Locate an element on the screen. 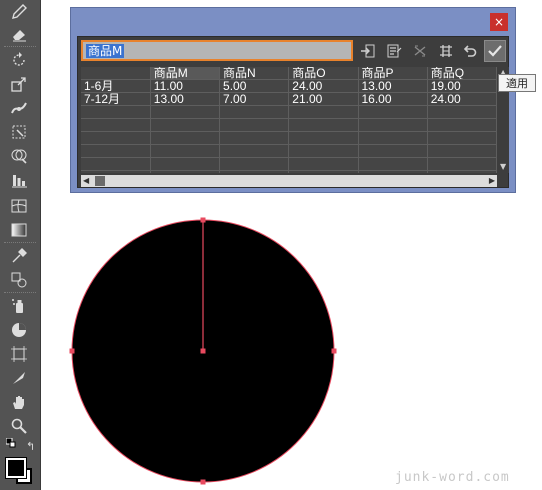 This screenshot has height=490, width=542. anchor-point-top is located at coordinates (203, 220).